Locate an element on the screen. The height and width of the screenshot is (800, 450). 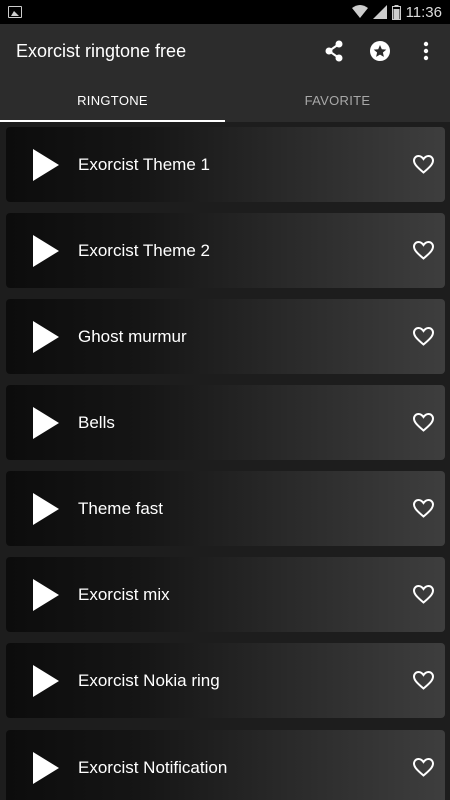
tab-favorite: FAVORITE is located at coordinates (337, 100).